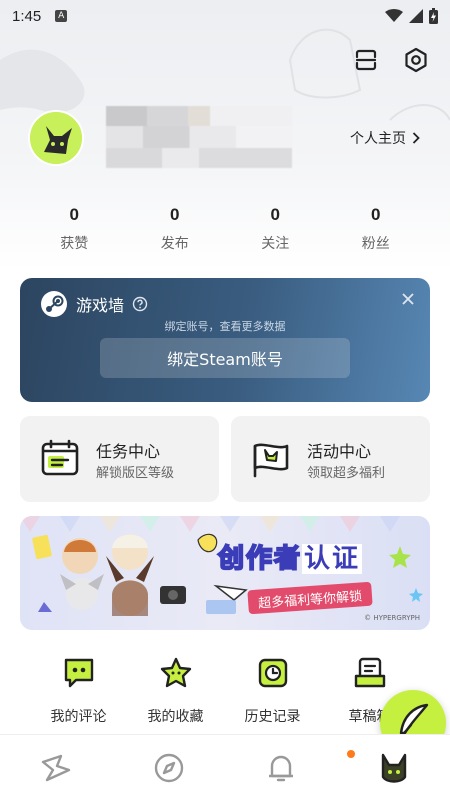 The image size is (450, 801). Describe the element at coordinates (78, 691) in the screenshot. I see `my-comments-button: 我的评论` at that location.